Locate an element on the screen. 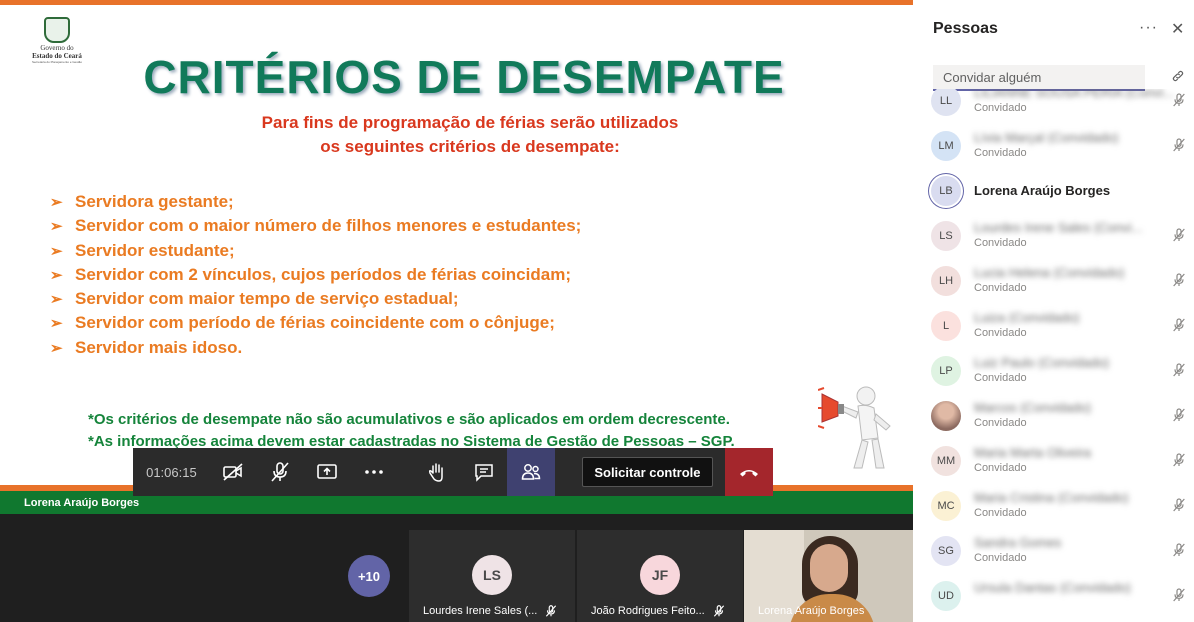  chat-button is located at coordinates (483, 472).